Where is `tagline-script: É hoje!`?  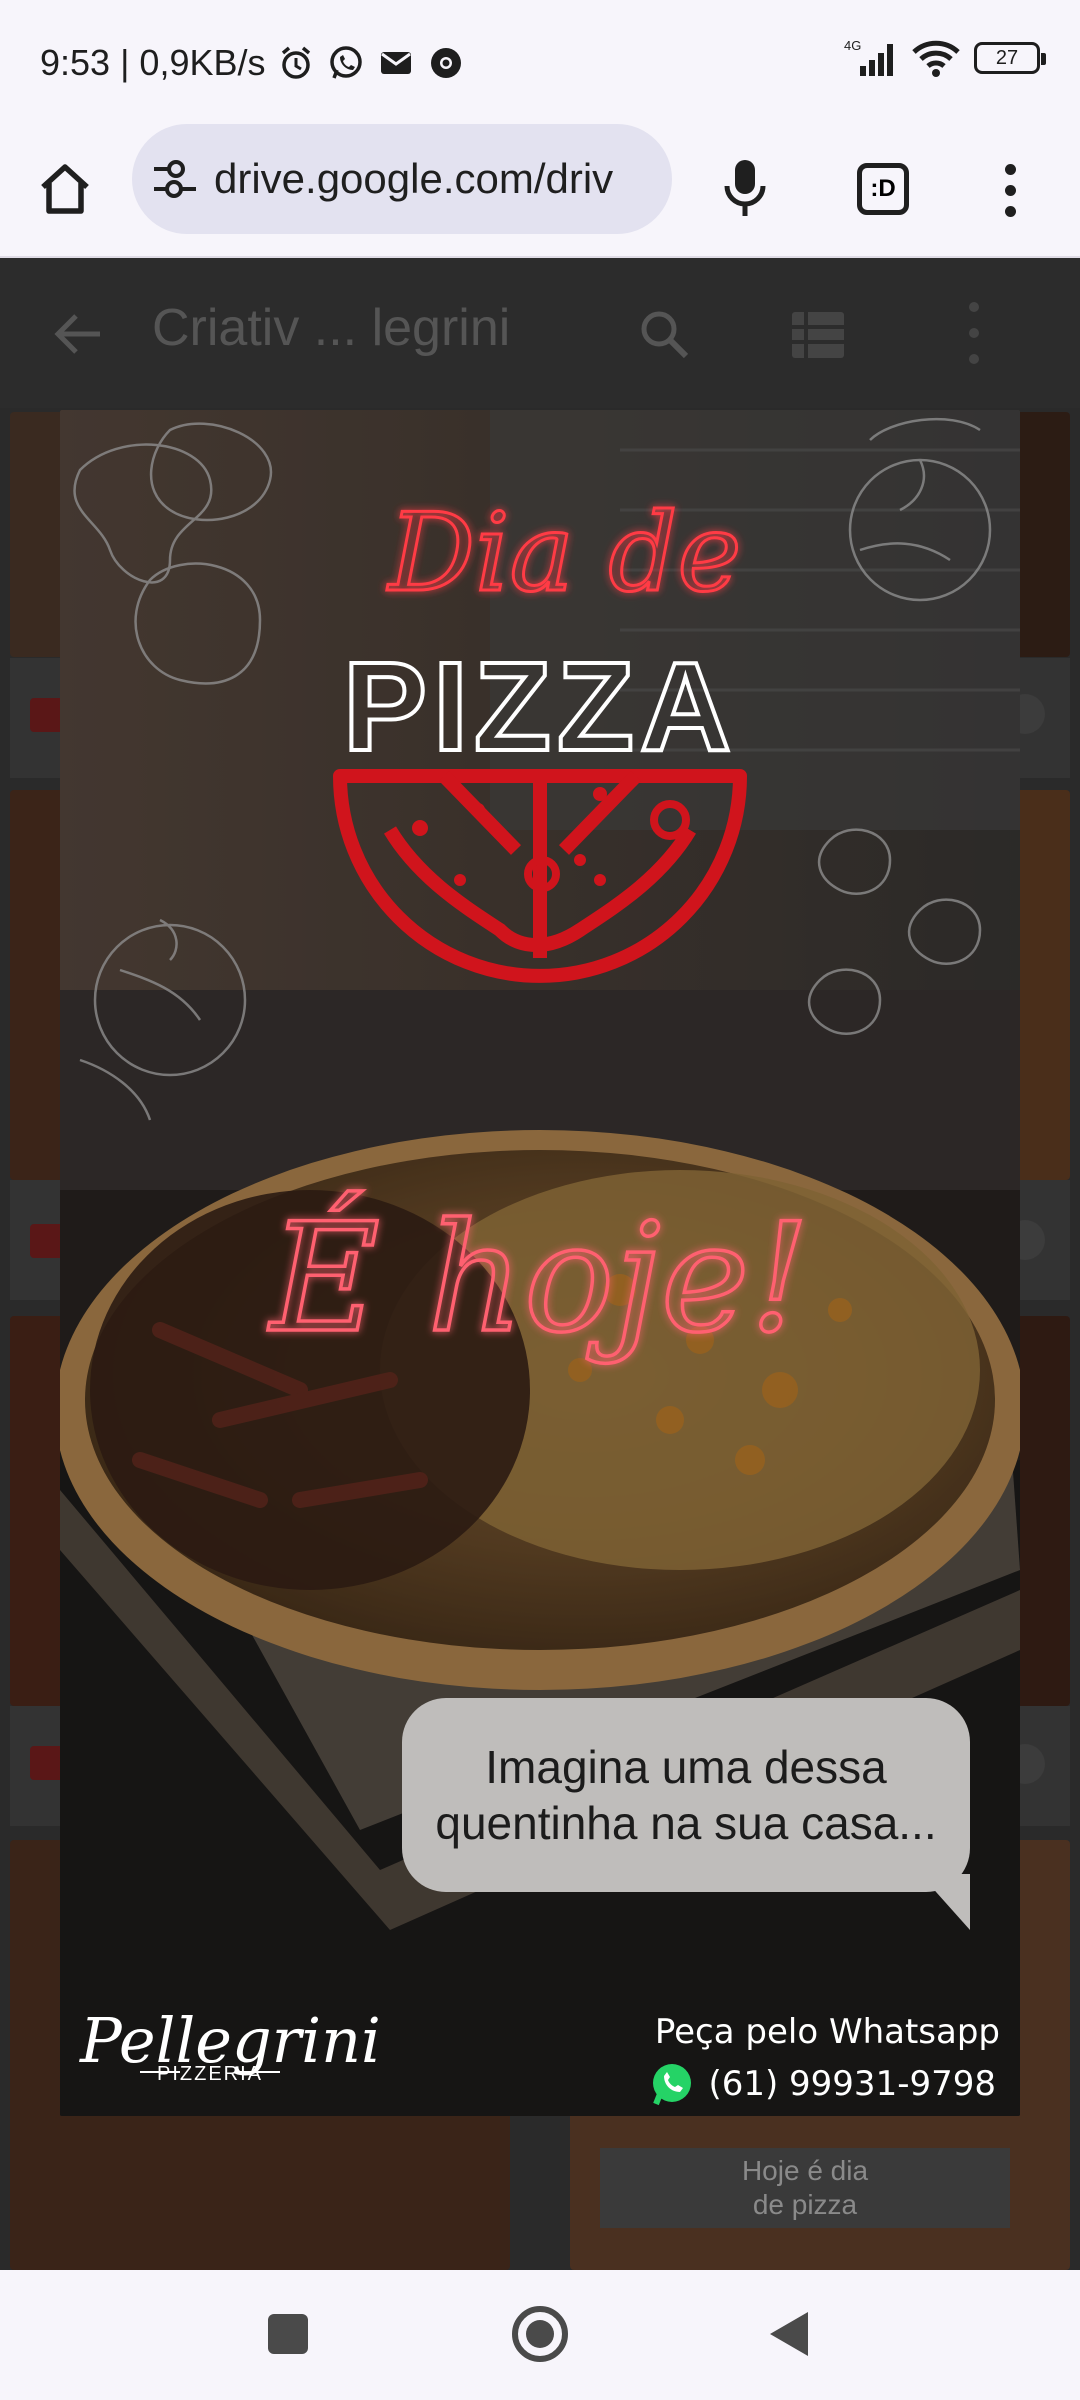 tagline-script: É hoje! is located at coordinates (538, 1278).